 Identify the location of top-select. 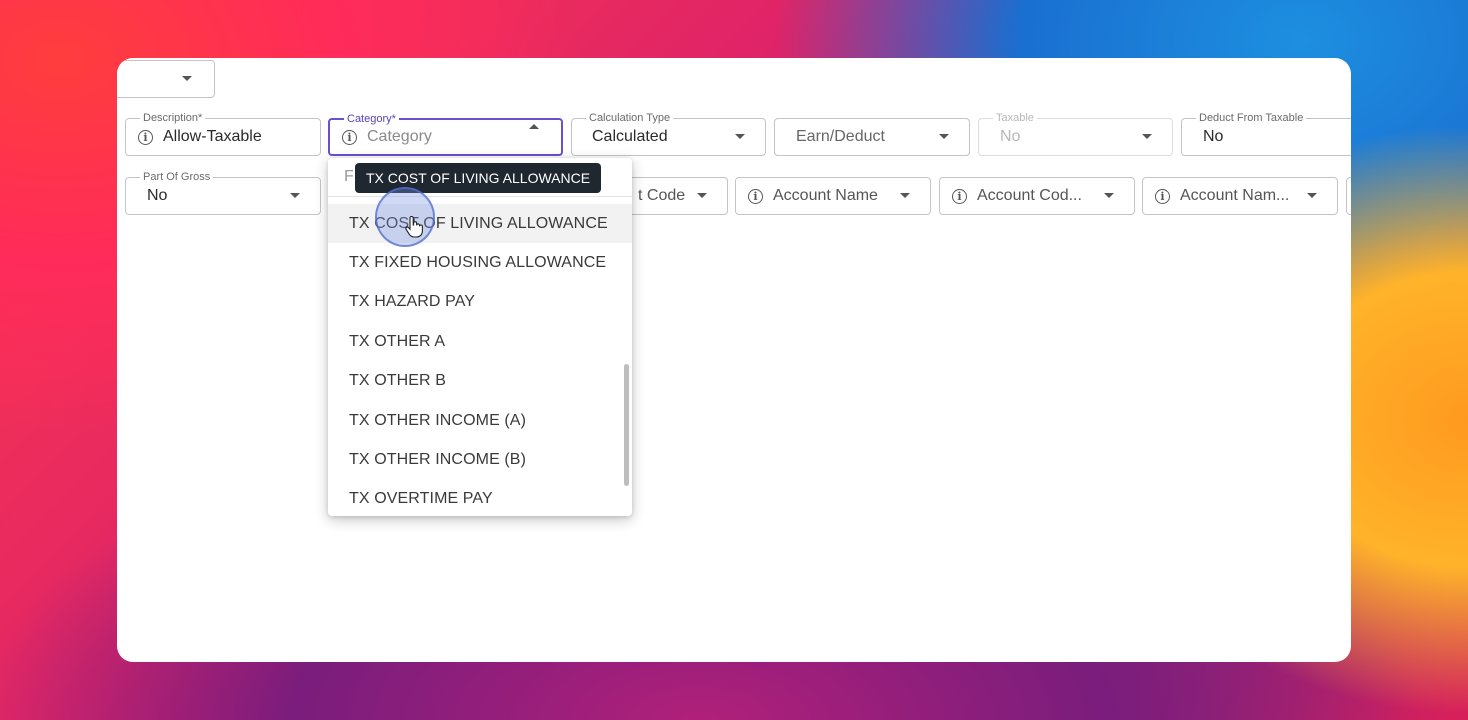
(166, 79).